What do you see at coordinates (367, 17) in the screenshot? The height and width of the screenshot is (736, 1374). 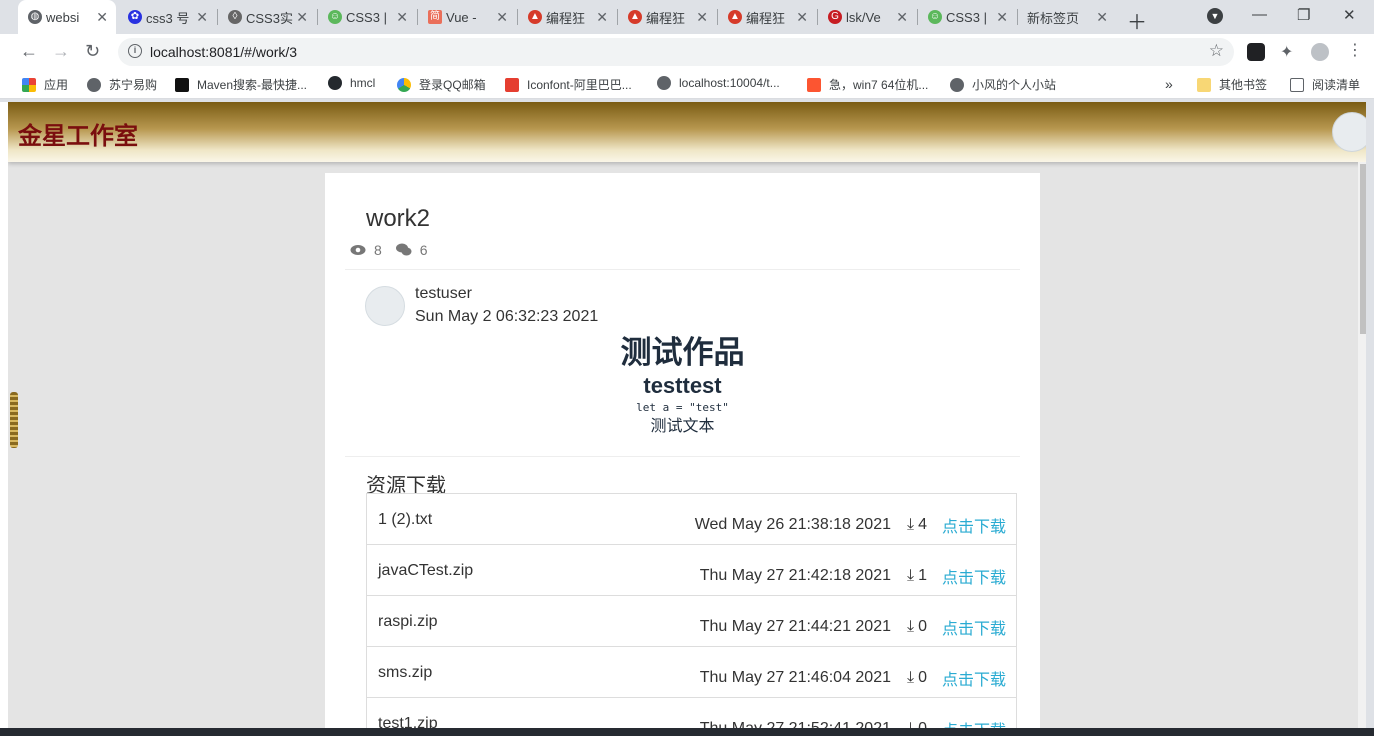 I see `tab-css3-3: ☺ CSS3 | ✕` at bounding box center [367, 17].